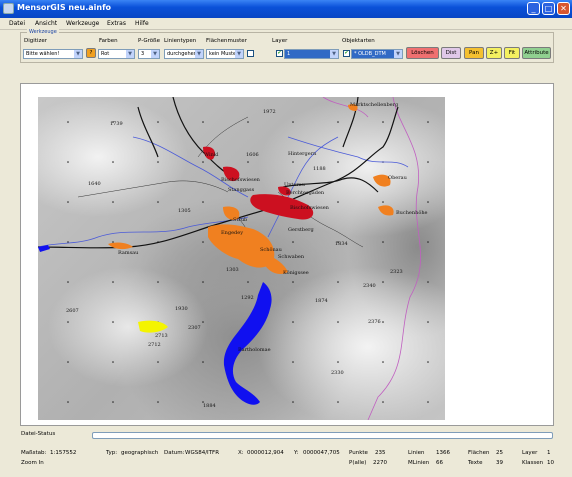 This screenshot has width=572, height=477. What do you see at coordinates (380, 463) in the screenshot?
I see `pfaelle-value: 2270` at bounding box center [380, 463].